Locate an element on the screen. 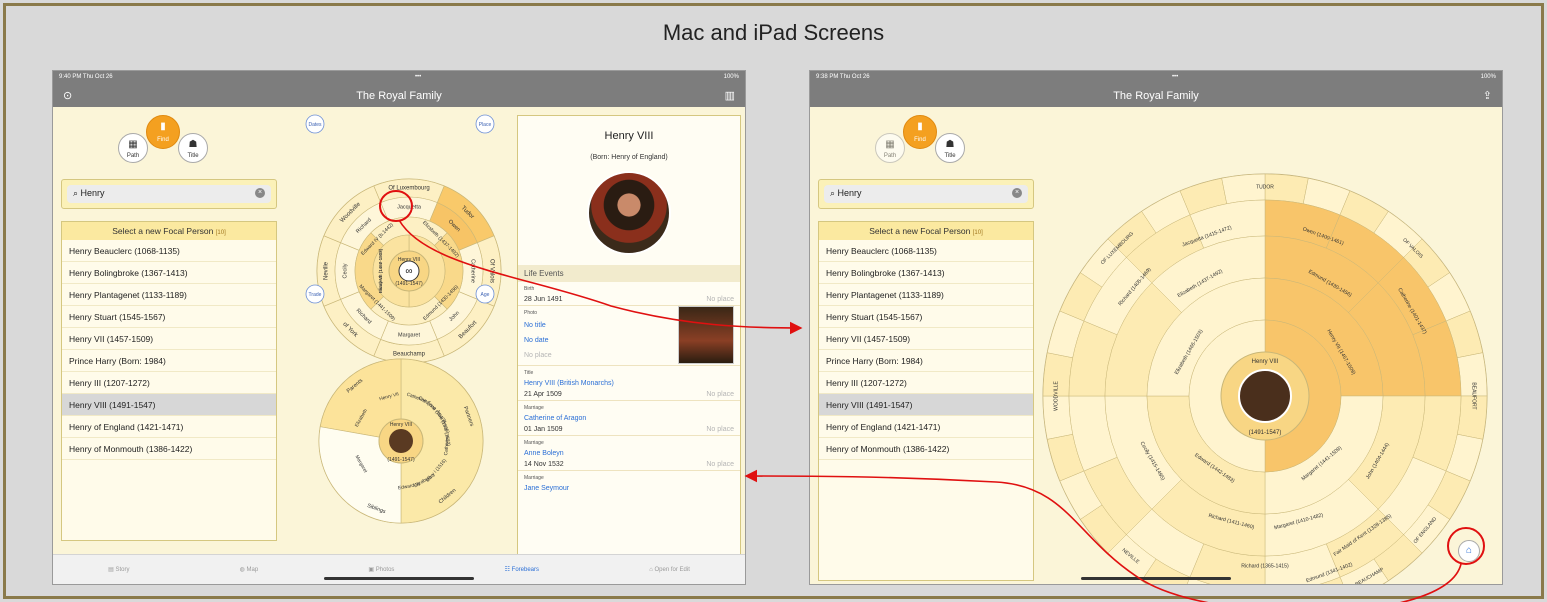 The width and height of the screenshot is (1547, 602). fan-middle-label: Margaret is located at coordinates (409, 335).